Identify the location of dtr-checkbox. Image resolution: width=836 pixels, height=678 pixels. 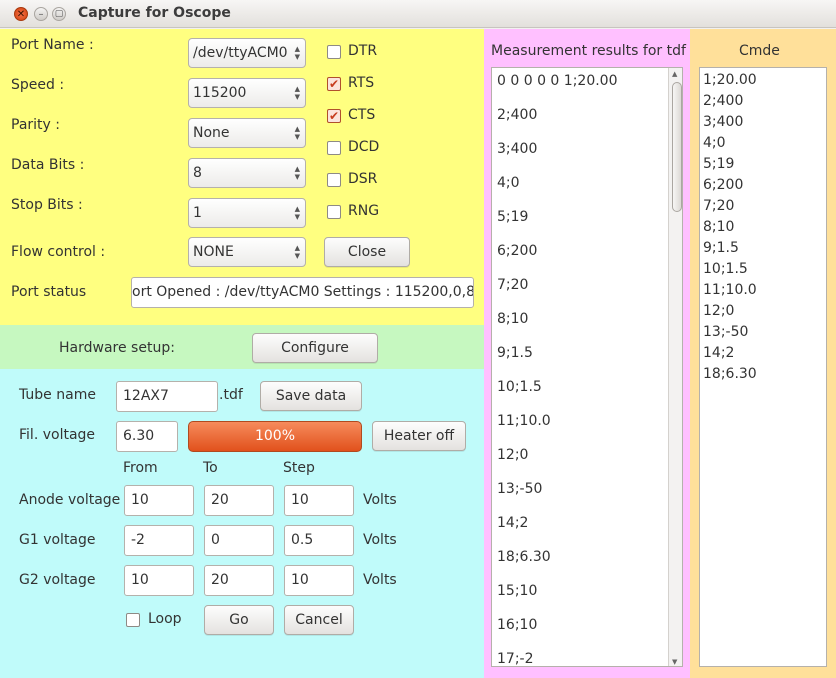
(334, 52).